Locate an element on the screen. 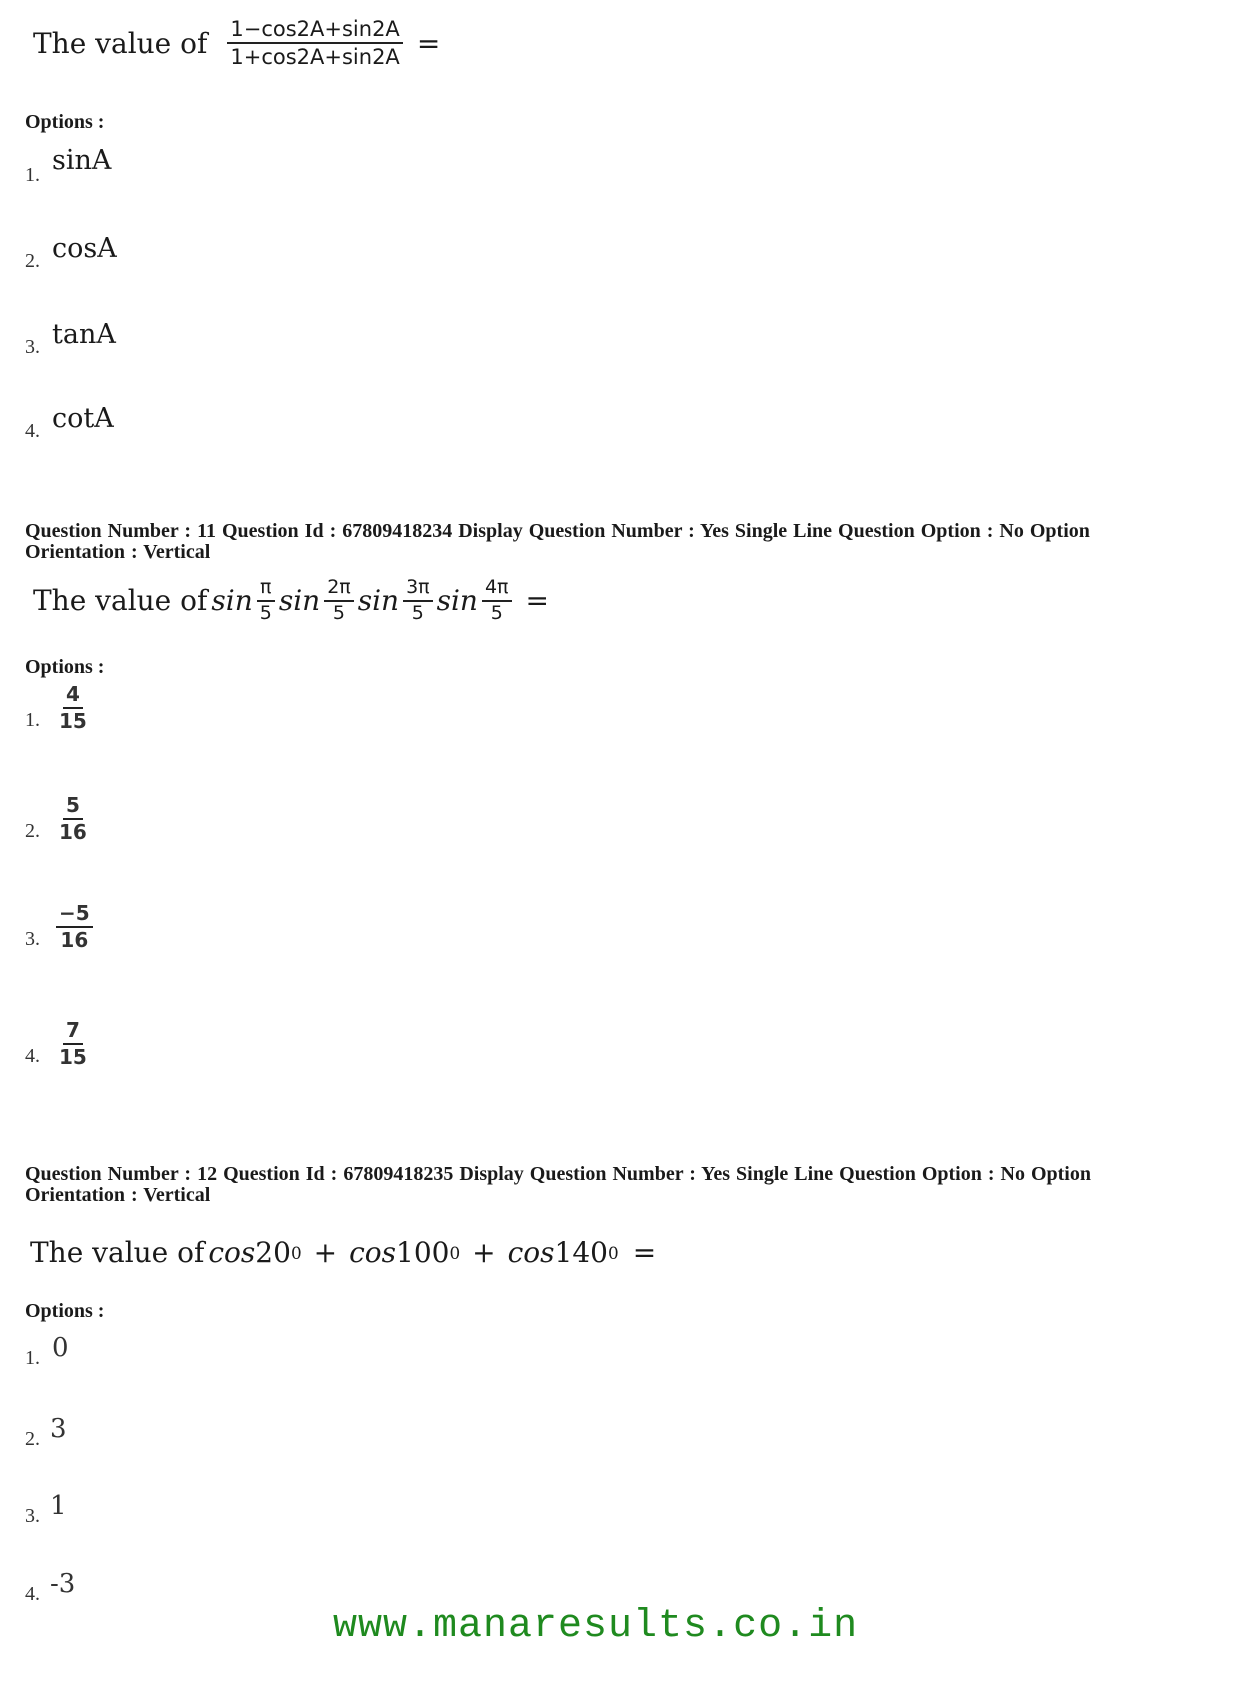 This screenshot has width=1241, height=1699. fraction-numerator: 1−cos2A+sin2A is located at coordinates (315, 31).